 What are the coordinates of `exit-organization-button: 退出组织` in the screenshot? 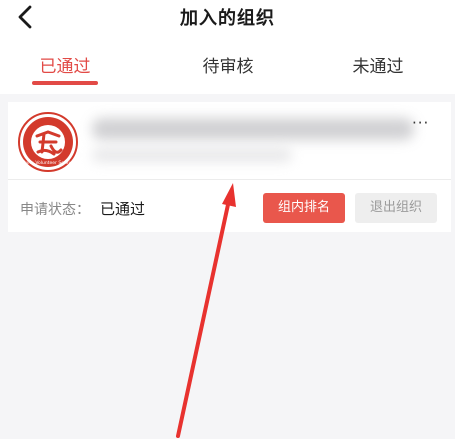 It's located at (396, 208).